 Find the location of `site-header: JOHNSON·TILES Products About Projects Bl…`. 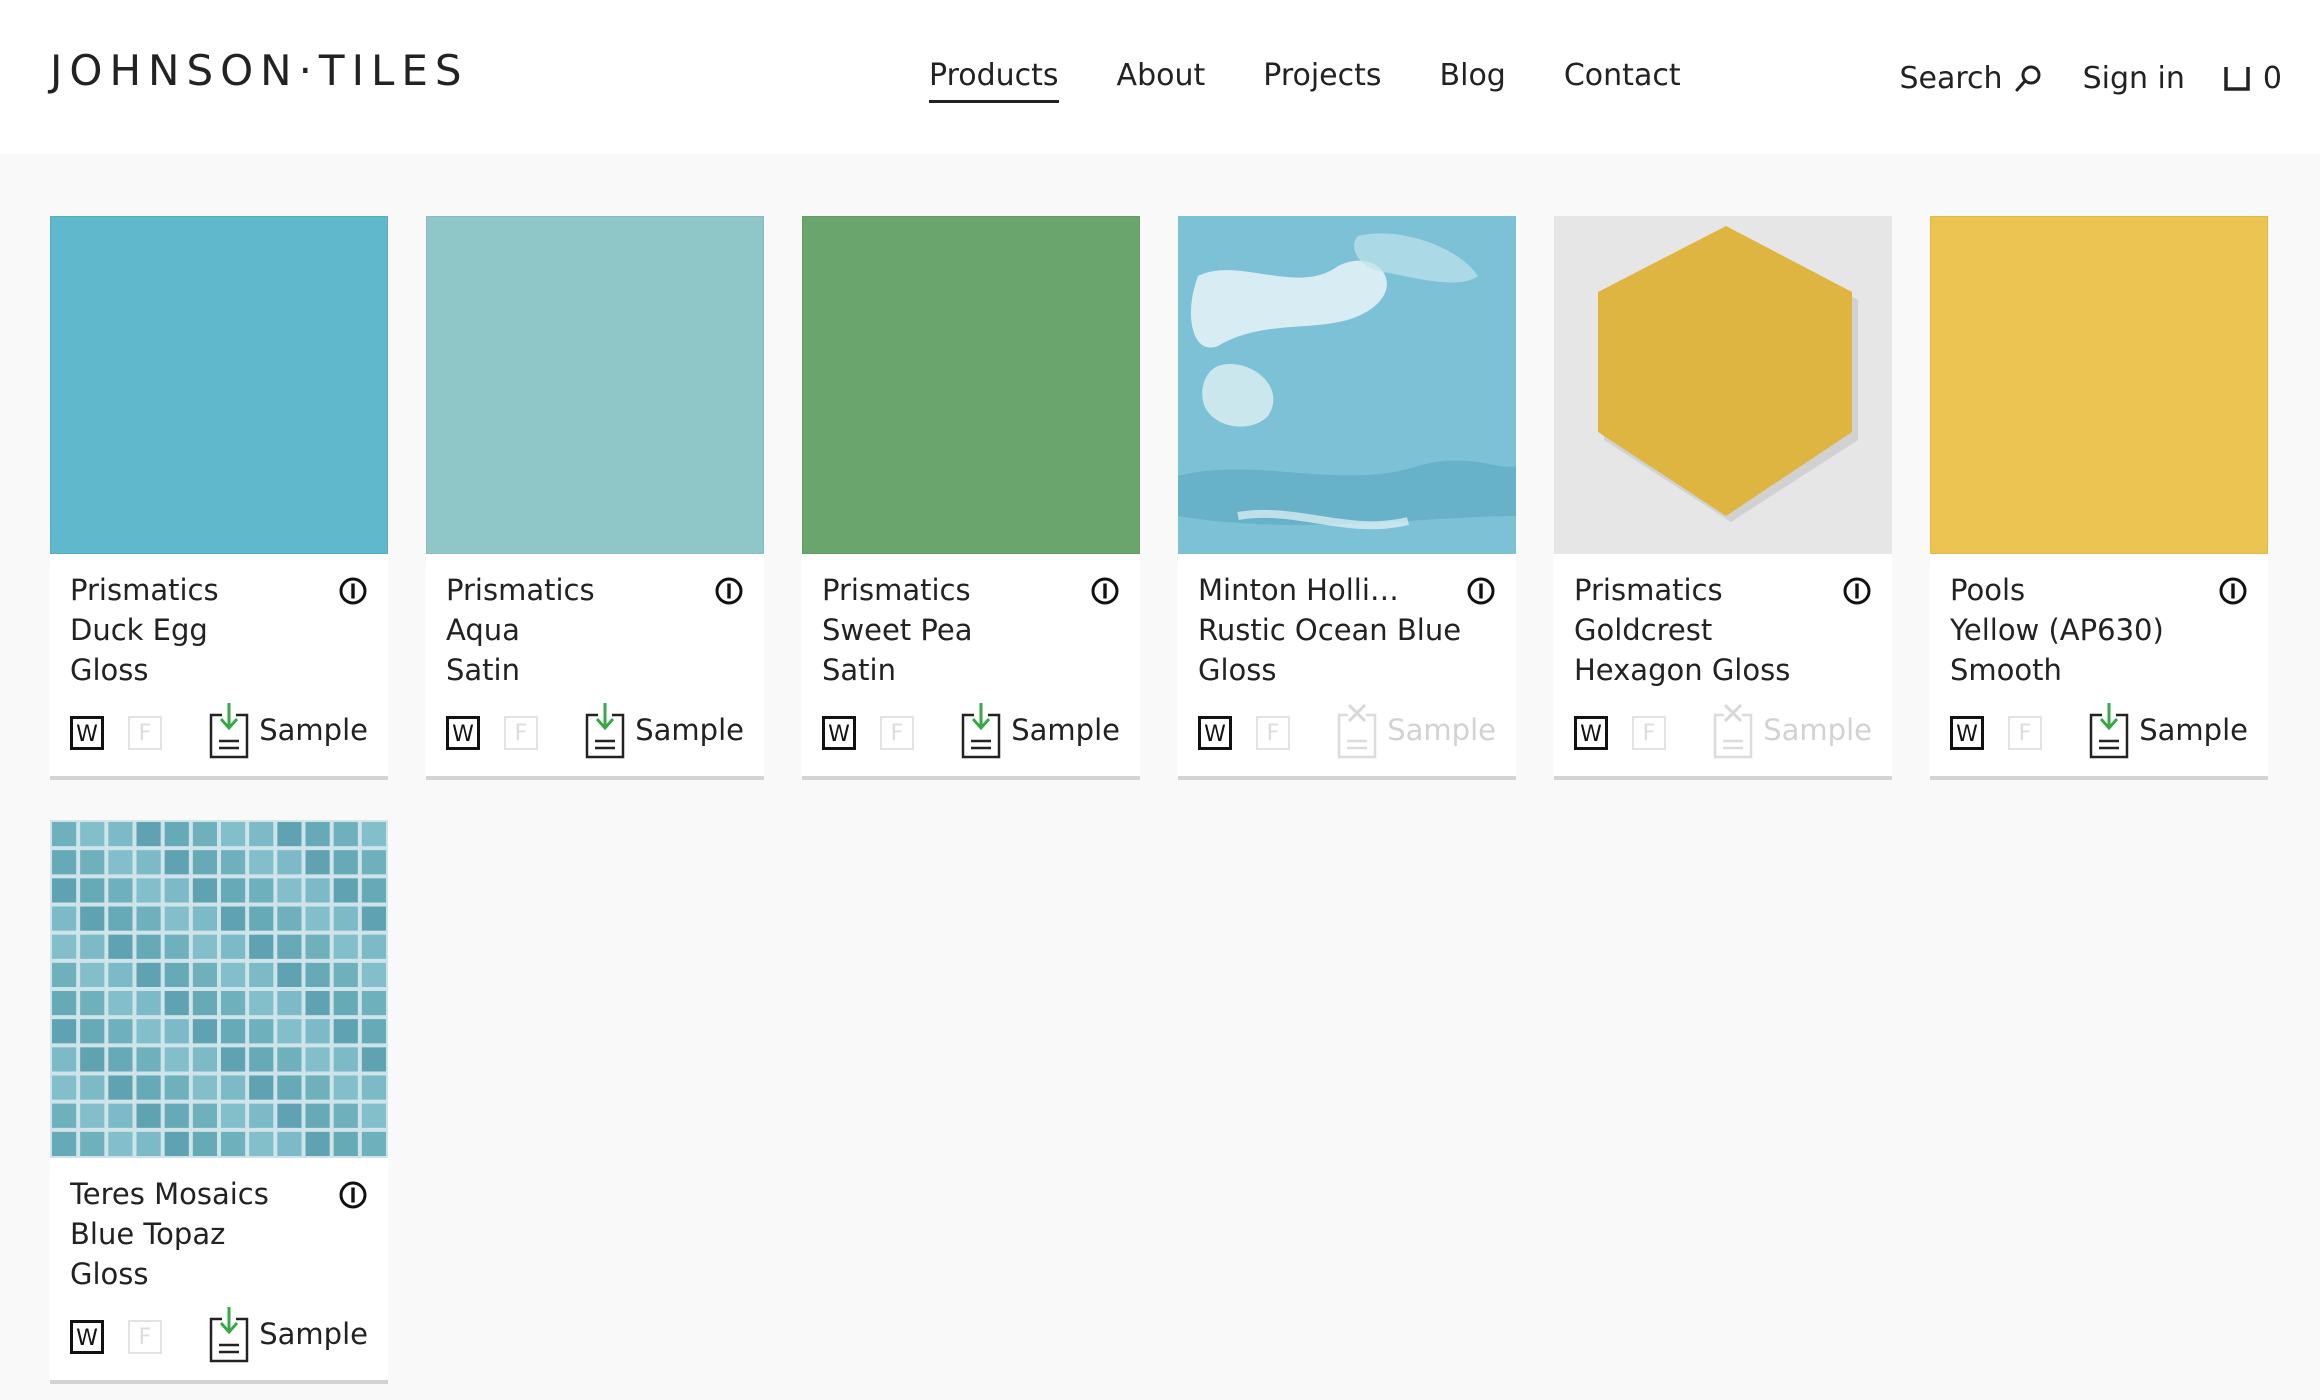

site-header: JOHNSON·TILES Products About Projects Bl… is located at coordinates (1160, 77).